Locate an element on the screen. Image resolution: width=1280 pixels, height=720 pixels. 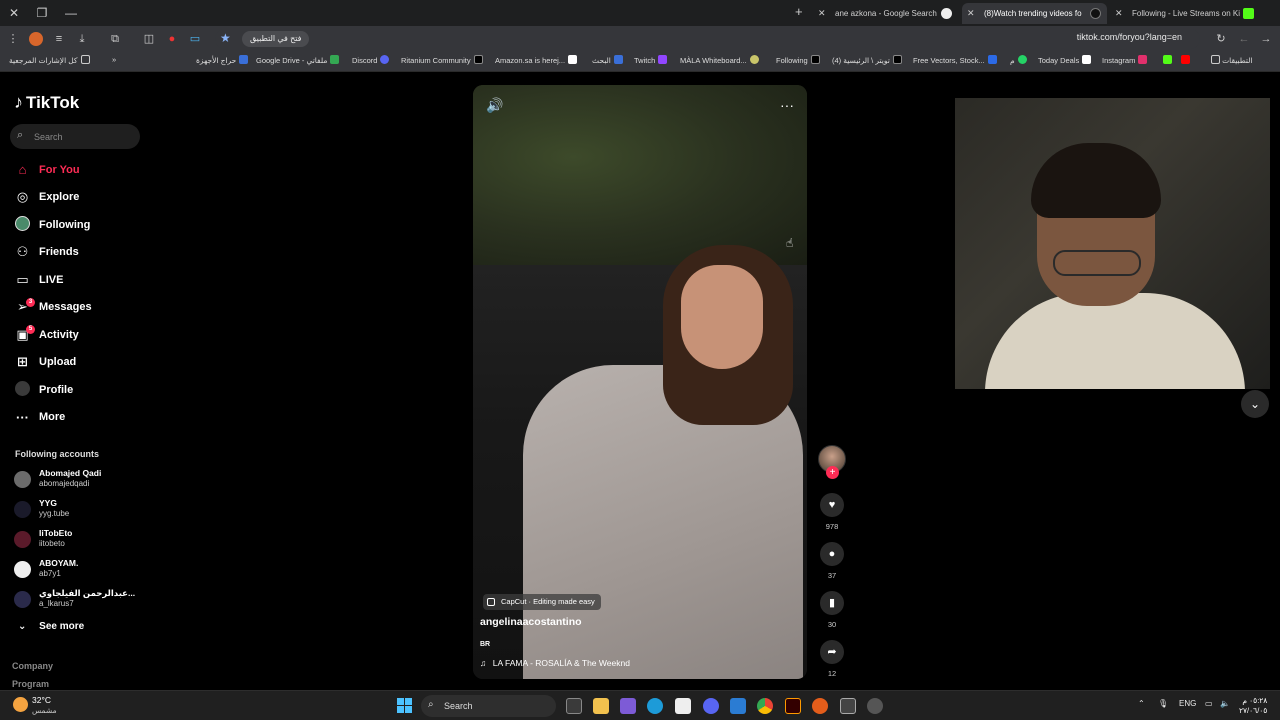
avatar is located at coordinates (22, 539).